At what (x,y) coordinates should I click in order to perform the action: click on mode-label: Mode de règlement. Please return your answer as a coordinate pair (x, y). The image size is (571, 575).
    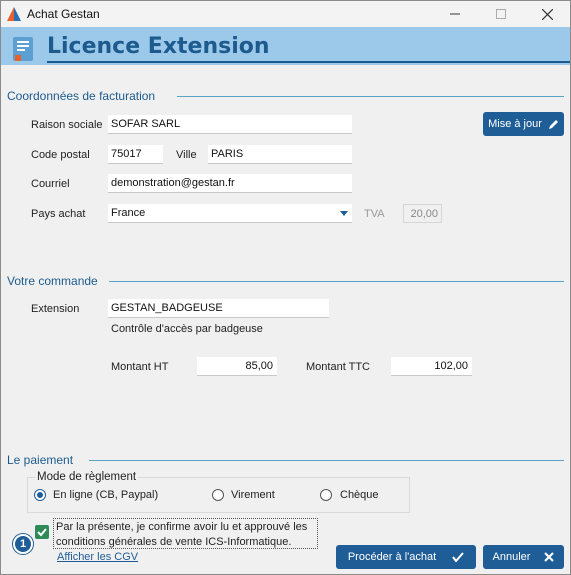
    Looking at the image, I should click on (87, 477).